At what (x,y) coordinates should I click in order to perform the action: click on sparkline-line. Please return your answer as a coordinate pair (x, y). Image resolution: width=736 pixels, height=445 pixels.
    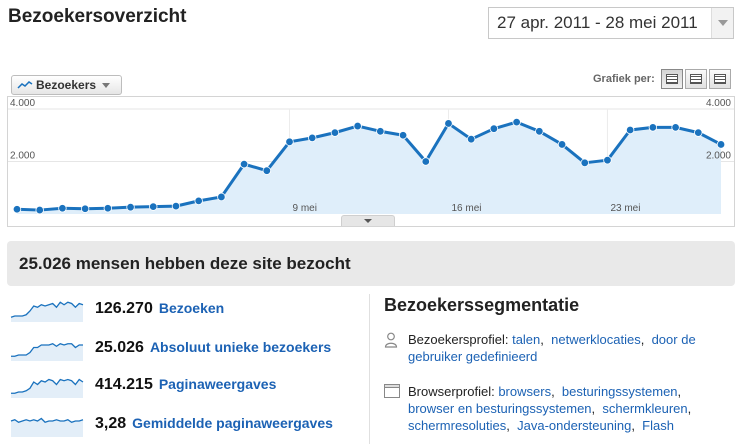
    Looking at the image, I should click on (47, 420).